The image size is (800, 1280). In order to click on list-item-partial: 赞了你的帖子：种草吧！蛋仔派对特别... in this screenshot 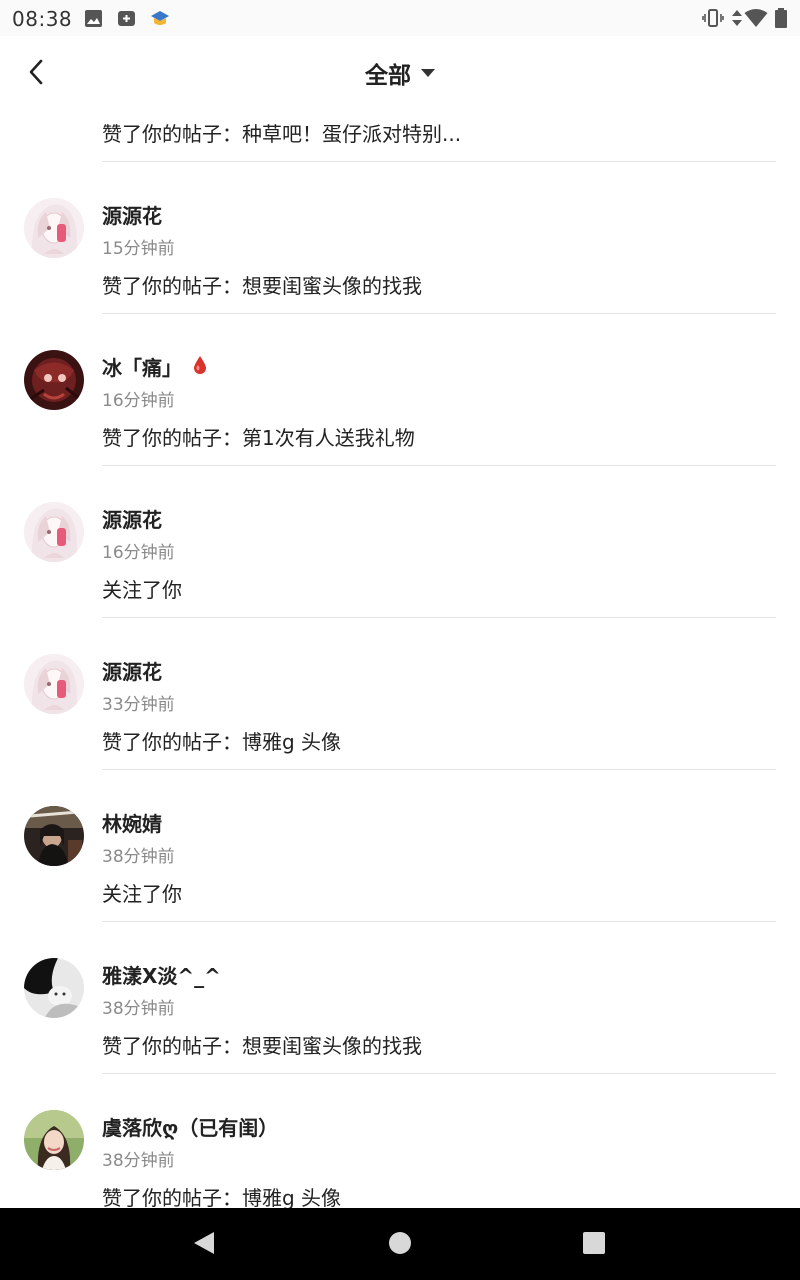, I will do `click(400, 136)`.